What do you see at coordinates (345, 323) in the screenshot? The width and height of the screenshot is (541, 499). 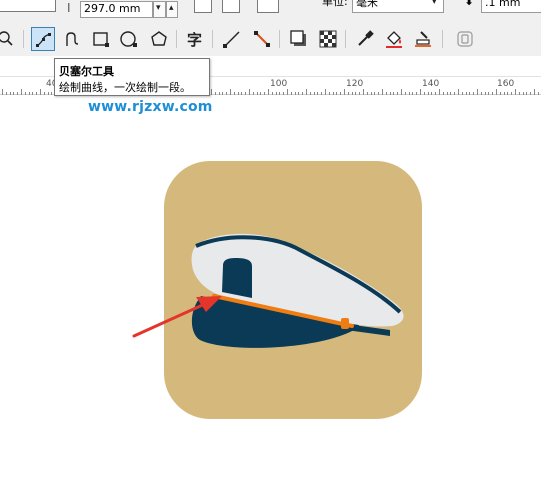 I see `cap-cord-button` at bounding box center [345, 323].